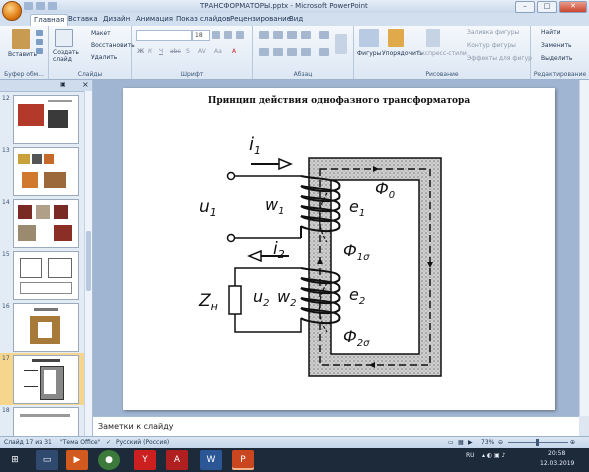  What do you see at coordinates (28, 6) in the screenshot?
I see `save-icon` at bounding box center [28, 6].